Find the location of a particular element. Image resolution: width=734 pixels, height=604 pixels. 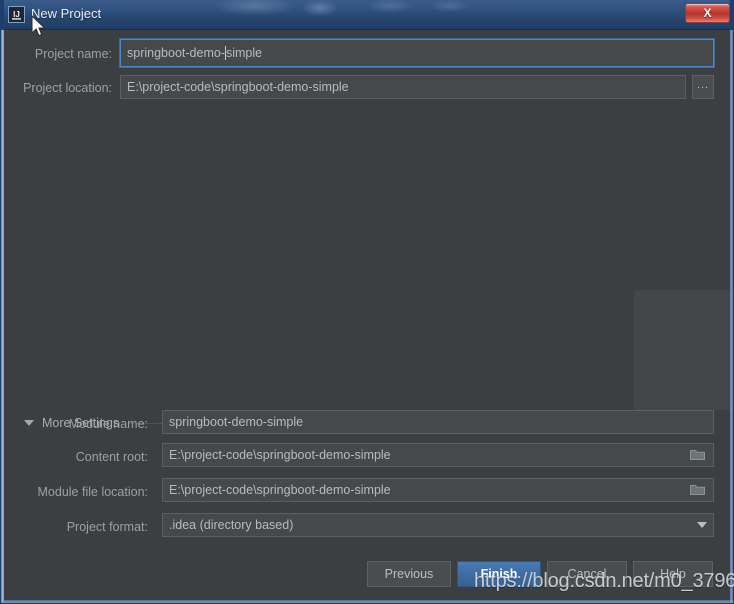

content-root-value: E:\project-code\springboot-demo-simple is located at coordinates (280, 455).